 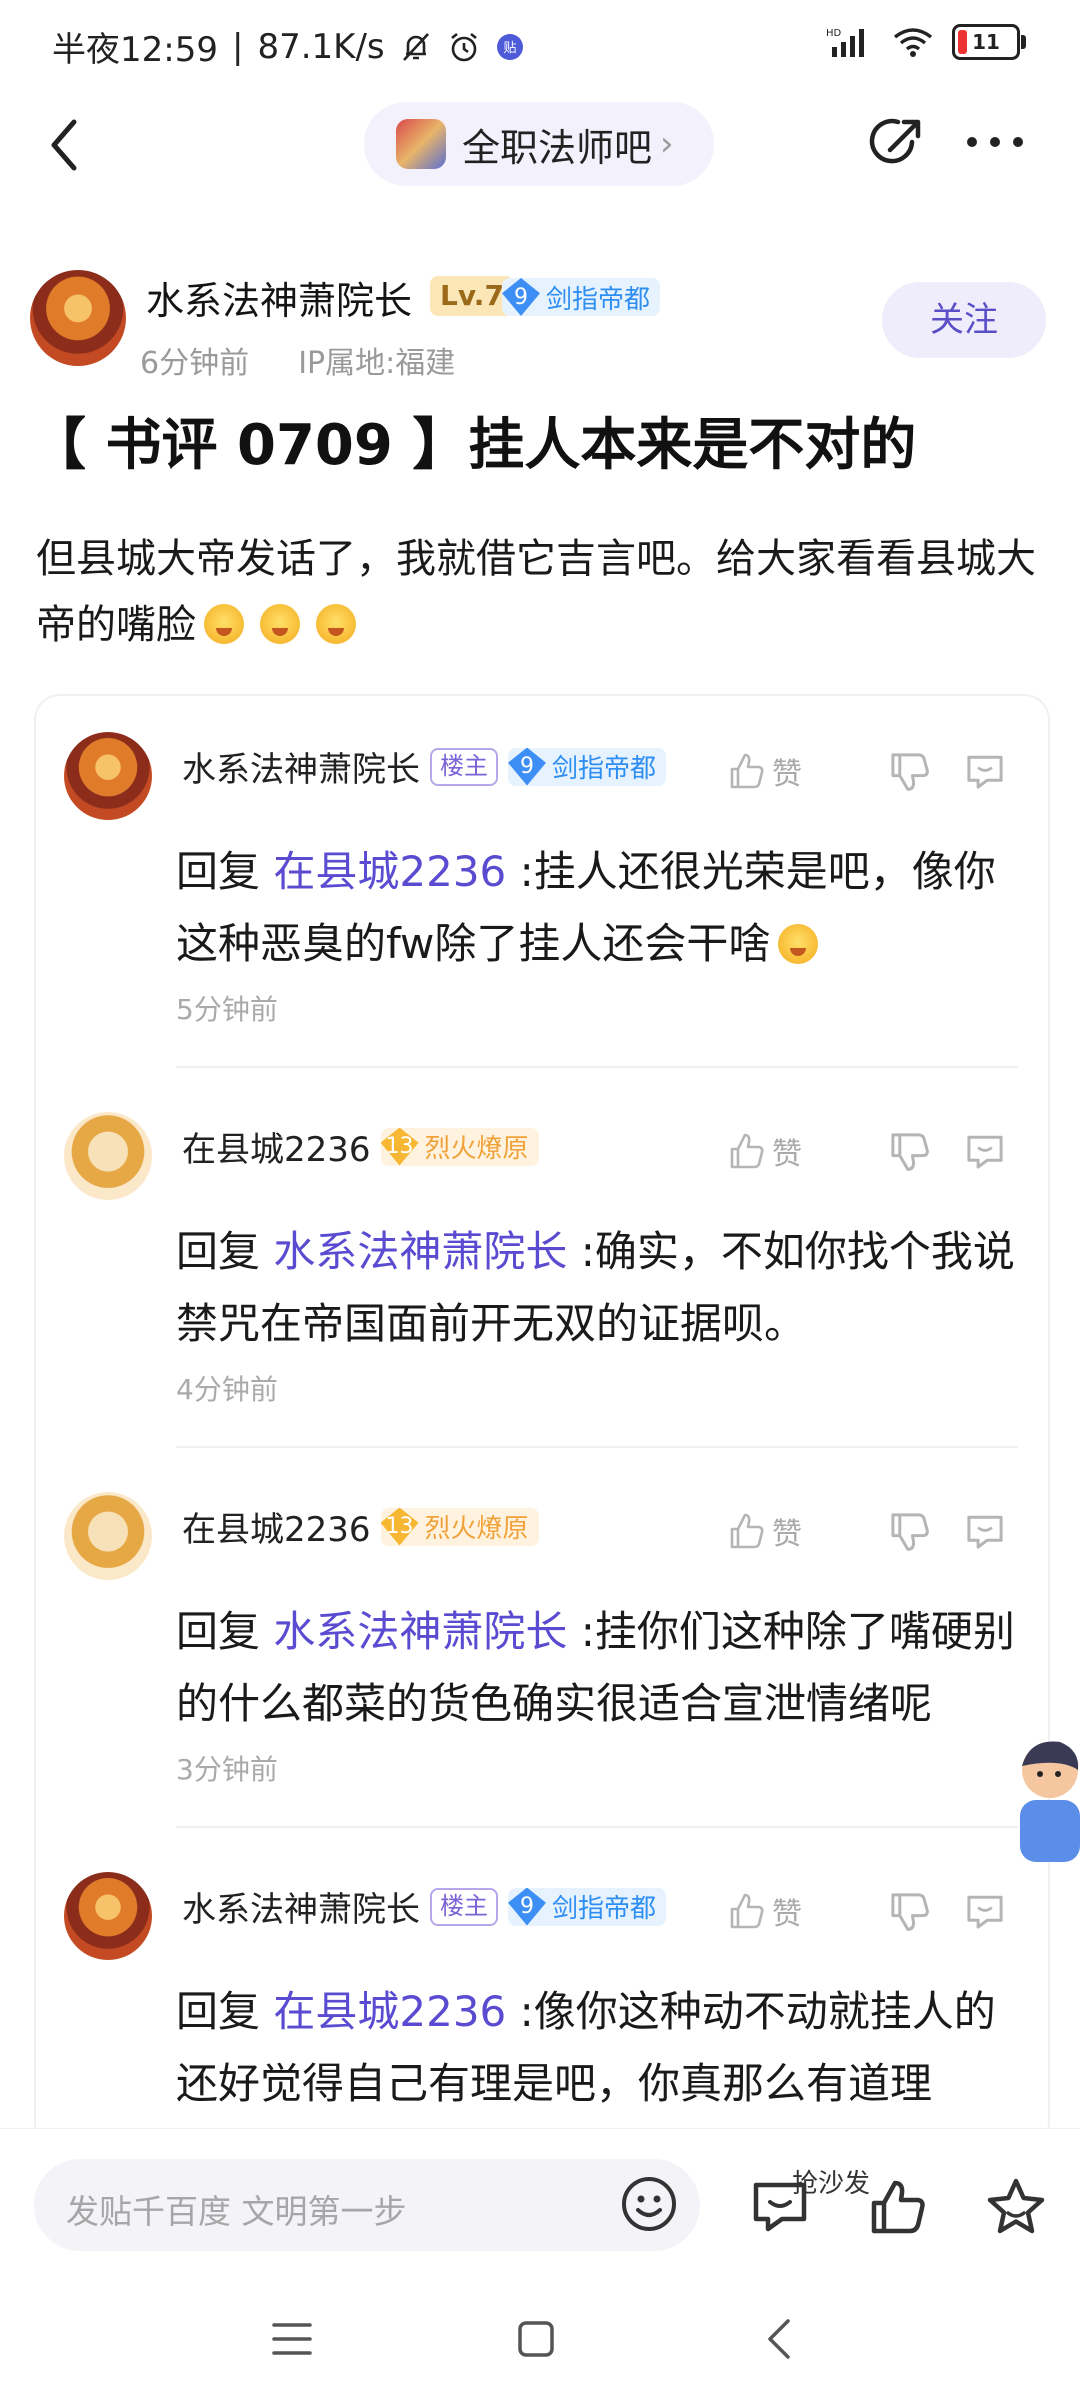 What do you see at coordinates (898, 142) in the screenshot?
I see `share-icon` at bounding box center [898, 142].